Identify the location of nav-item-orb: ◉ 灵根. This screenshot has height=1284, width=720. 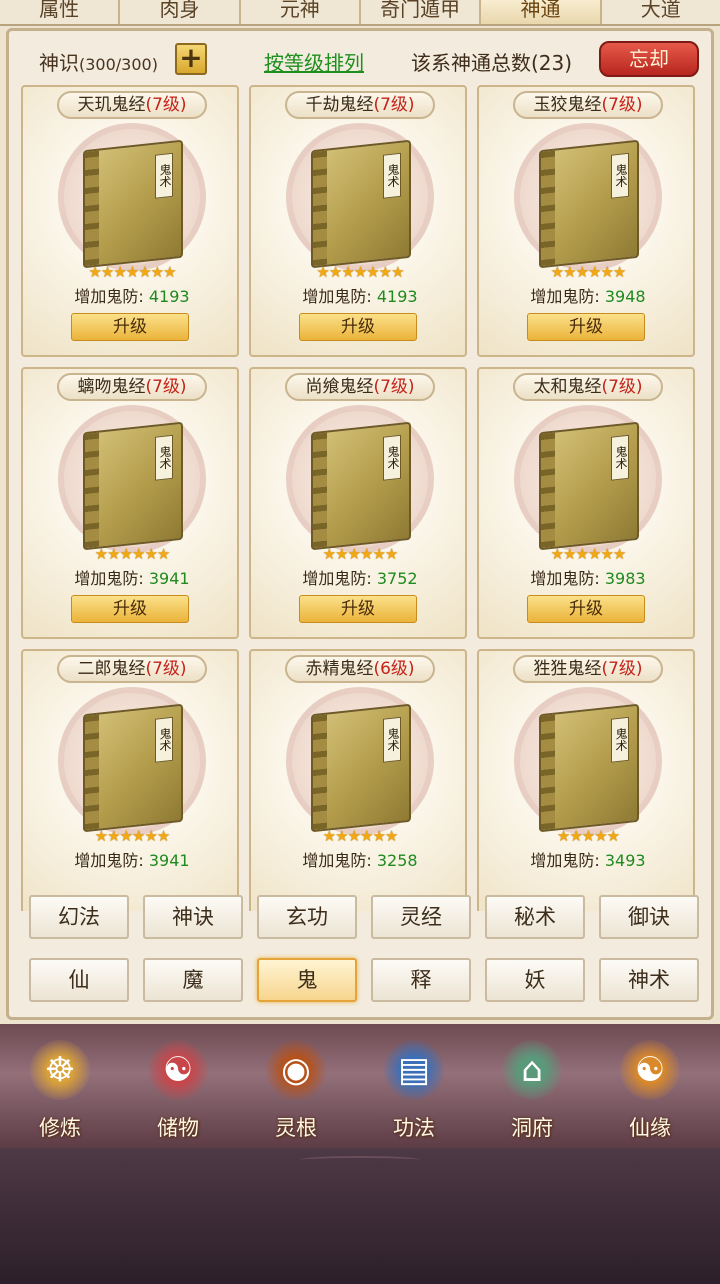
(296, 1088).